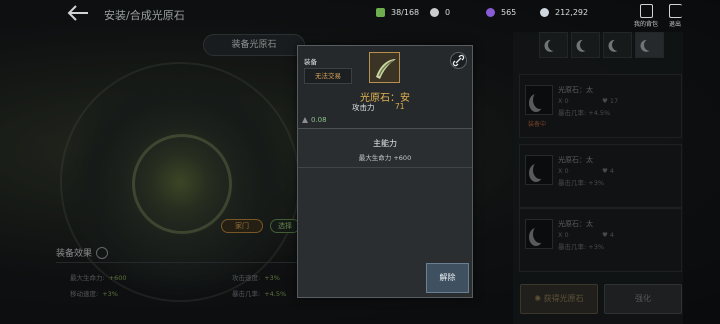  Describe the element at coordinates (544, 12) in the screenshot. I see `energy-icon` at that location.